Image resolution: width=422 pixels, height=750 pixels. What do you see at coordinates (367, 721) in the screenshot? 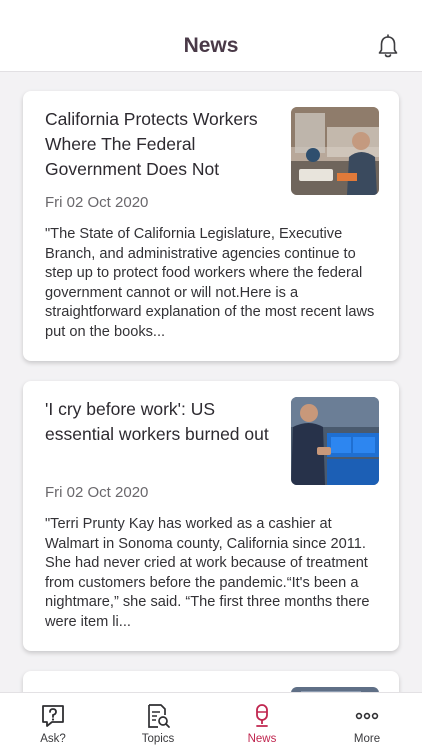
I see `tab-more: More` at bounding box center [367, 721].